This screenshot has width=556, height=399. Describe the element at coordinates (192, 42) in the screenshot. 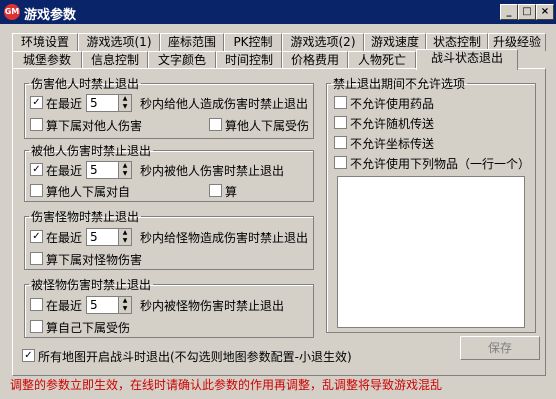

I see `tab-coordinates: 座标范围` at that location.